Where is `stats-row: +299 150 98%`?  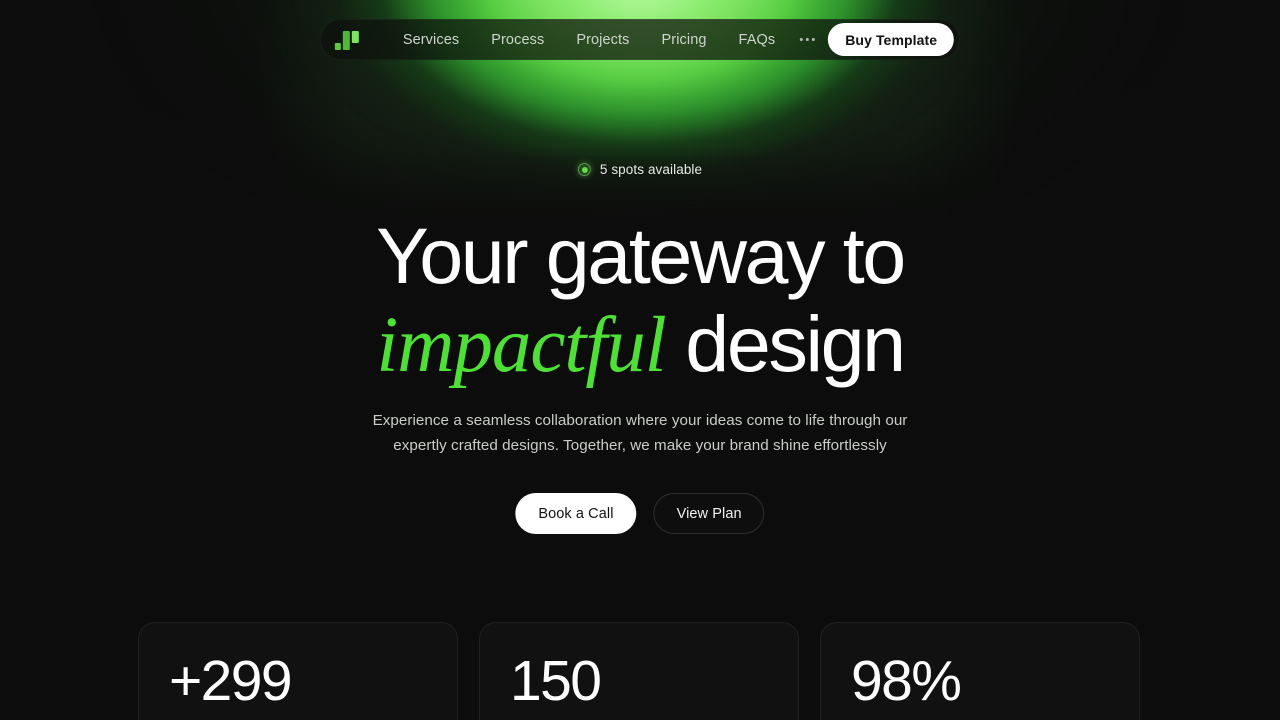 stats-row: +299 150 98% is located at coordinates (640, 671).